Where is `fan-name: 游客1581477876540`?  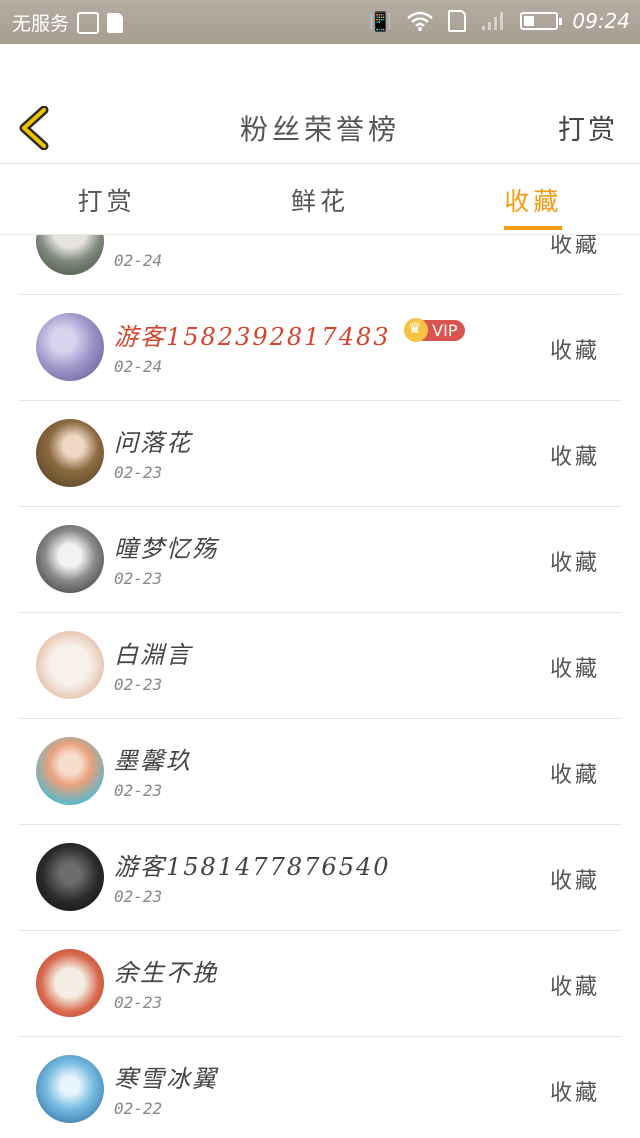
fan-name: 游客1581477876540 is located at coordinates (252, 867).